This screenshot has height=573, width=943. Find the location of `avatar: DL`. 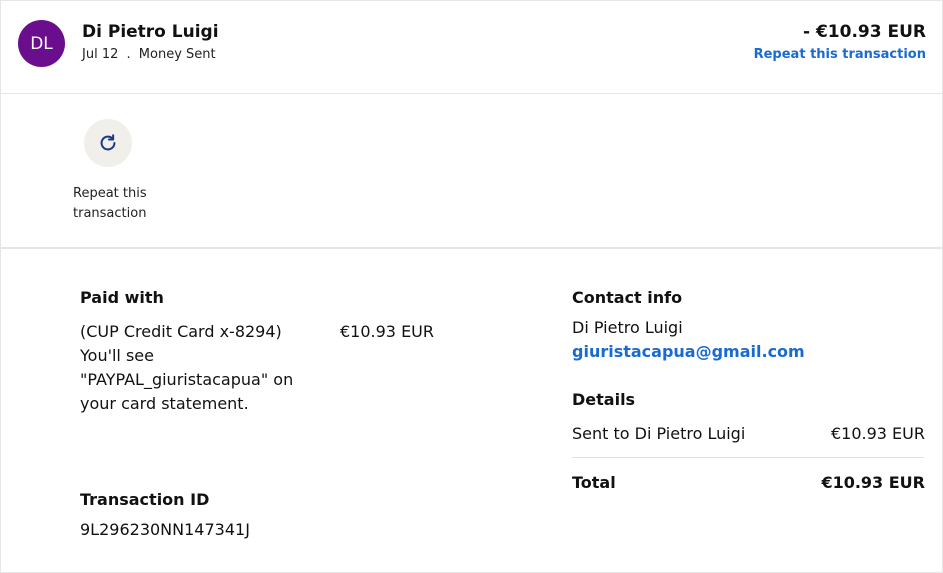

avatar: DL is located at coordinates (41, 43).